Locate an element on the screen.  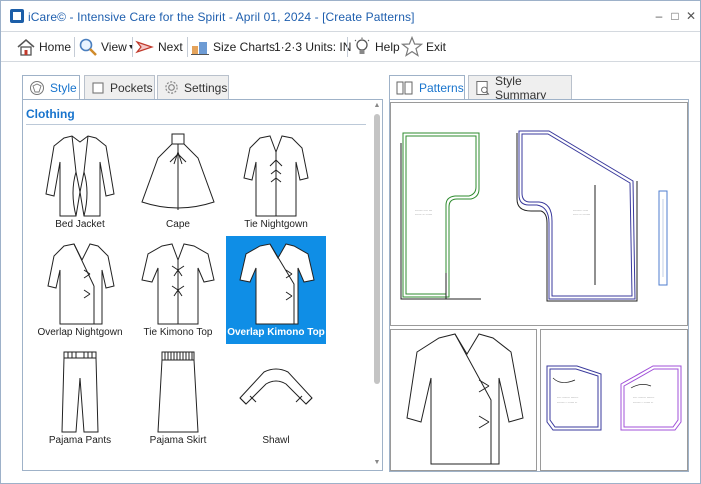
view-label: View is located at coordinates (114, 47).